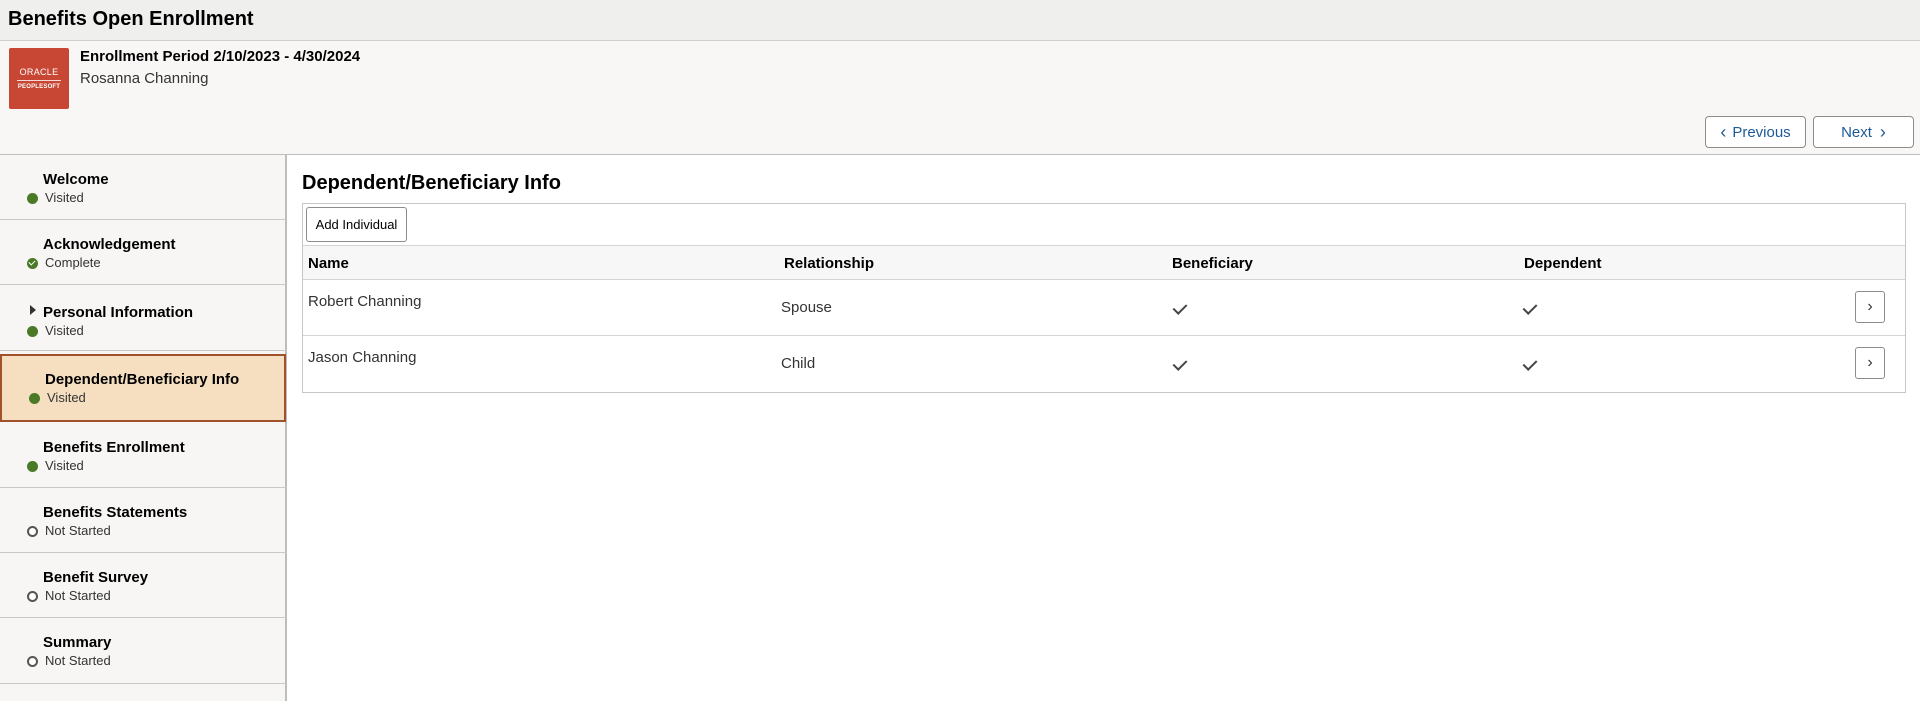  Describe the element at coordinates (1761, 132) in the screenshot. I see `previous-button-label: Previous` at that location.